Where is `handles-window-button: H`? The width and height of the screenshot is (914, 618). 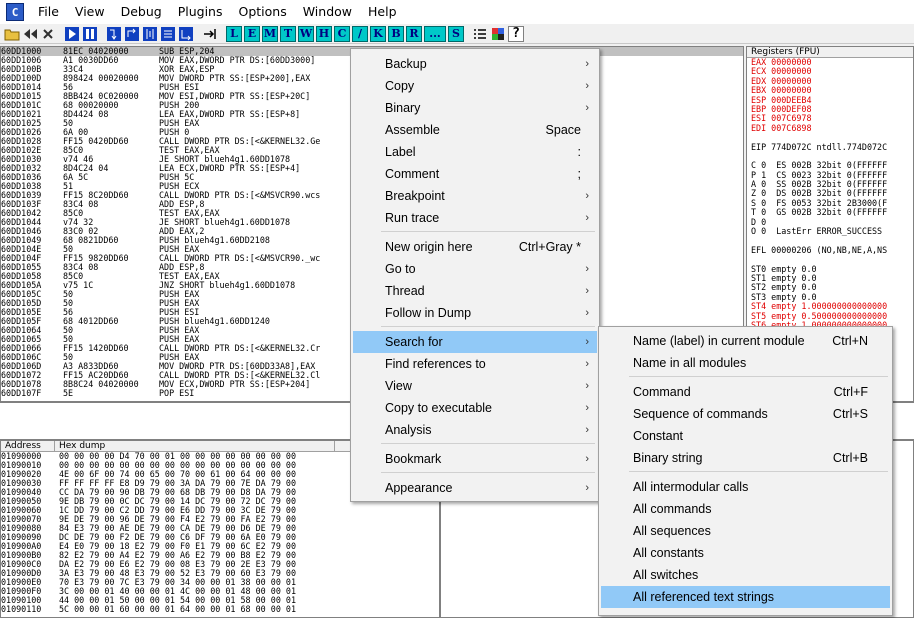 handles-window-button: H is located at coordinates (324, 33).